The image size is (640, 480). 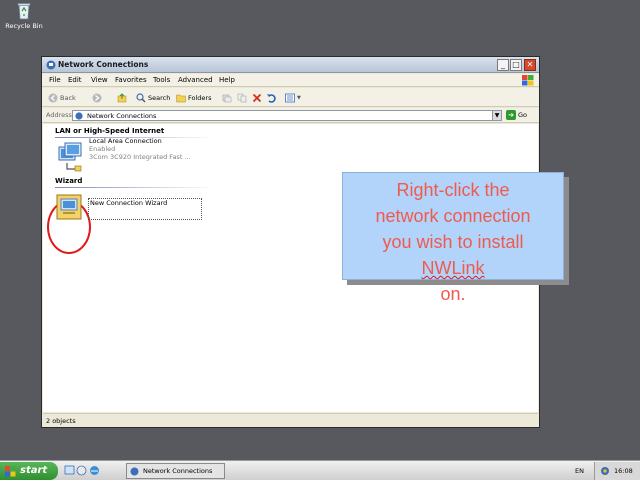 I want to click on move-to-icon, so click(x=227, y=98).